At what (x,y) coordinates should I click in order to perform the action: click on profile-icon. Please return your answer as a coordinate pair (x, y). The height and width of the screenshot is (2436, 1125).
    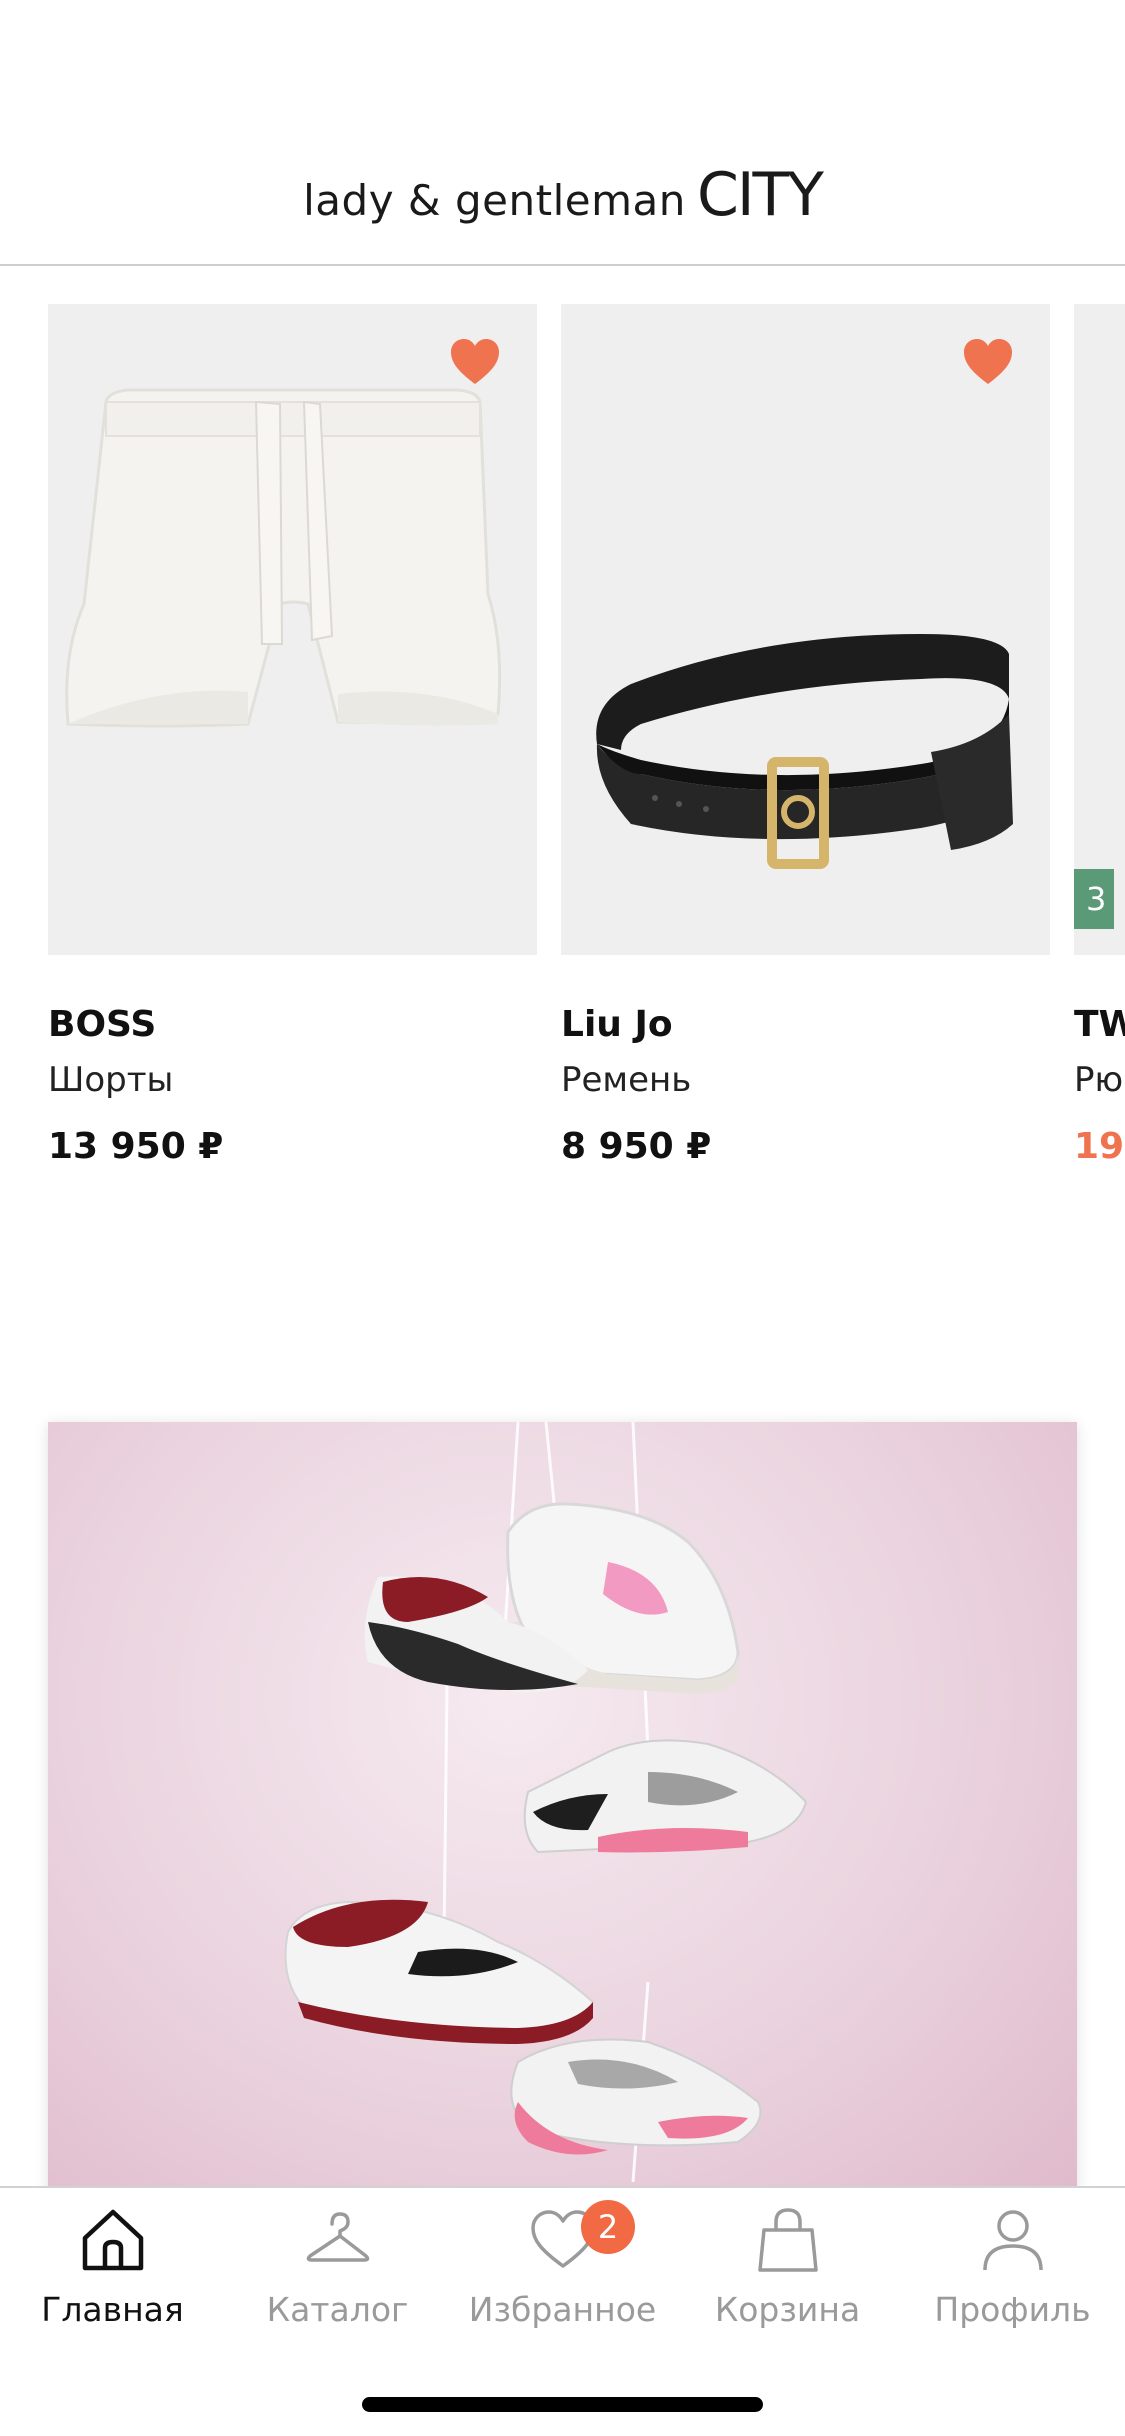
    Looking at the image, I should click on (1013, 2240).